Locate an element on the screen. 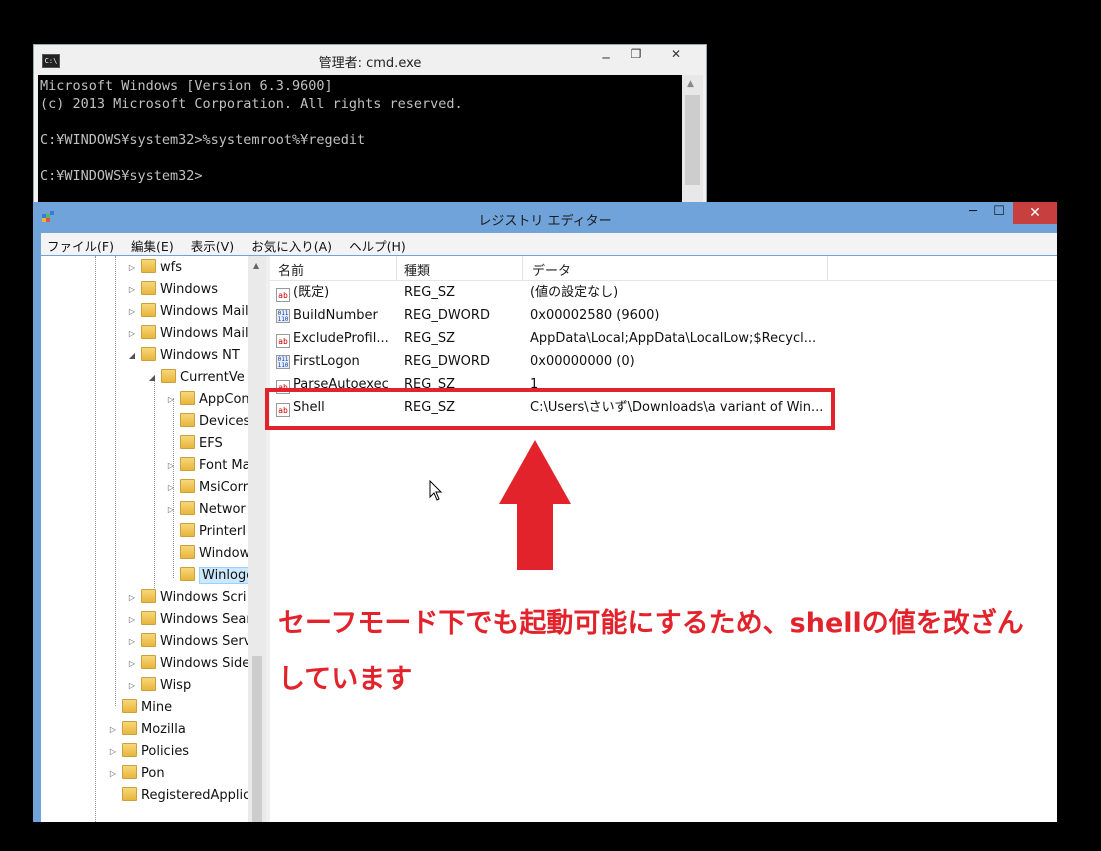 The image size is (1101, 851). tree-node: EFS is located at coordinates (201, 444).